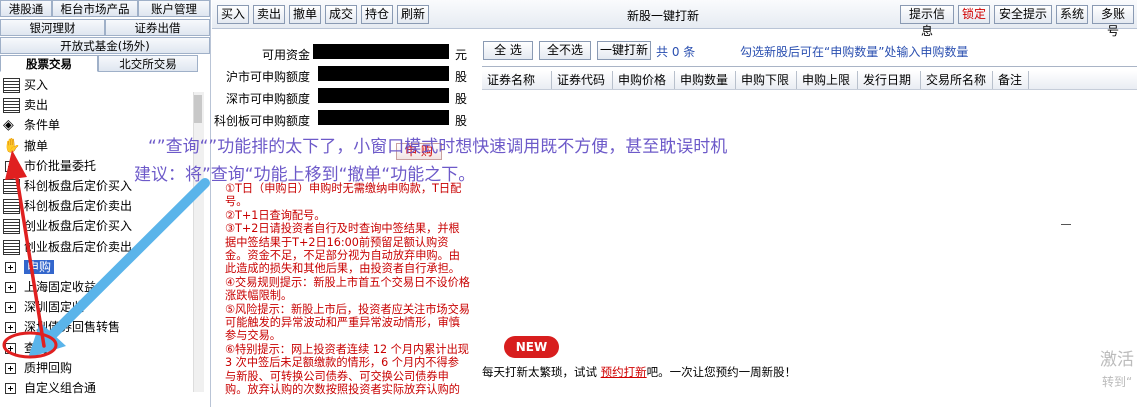 The image size is (1137, 407). I want to click on blue-arrow-shaft, so click(127, 260).